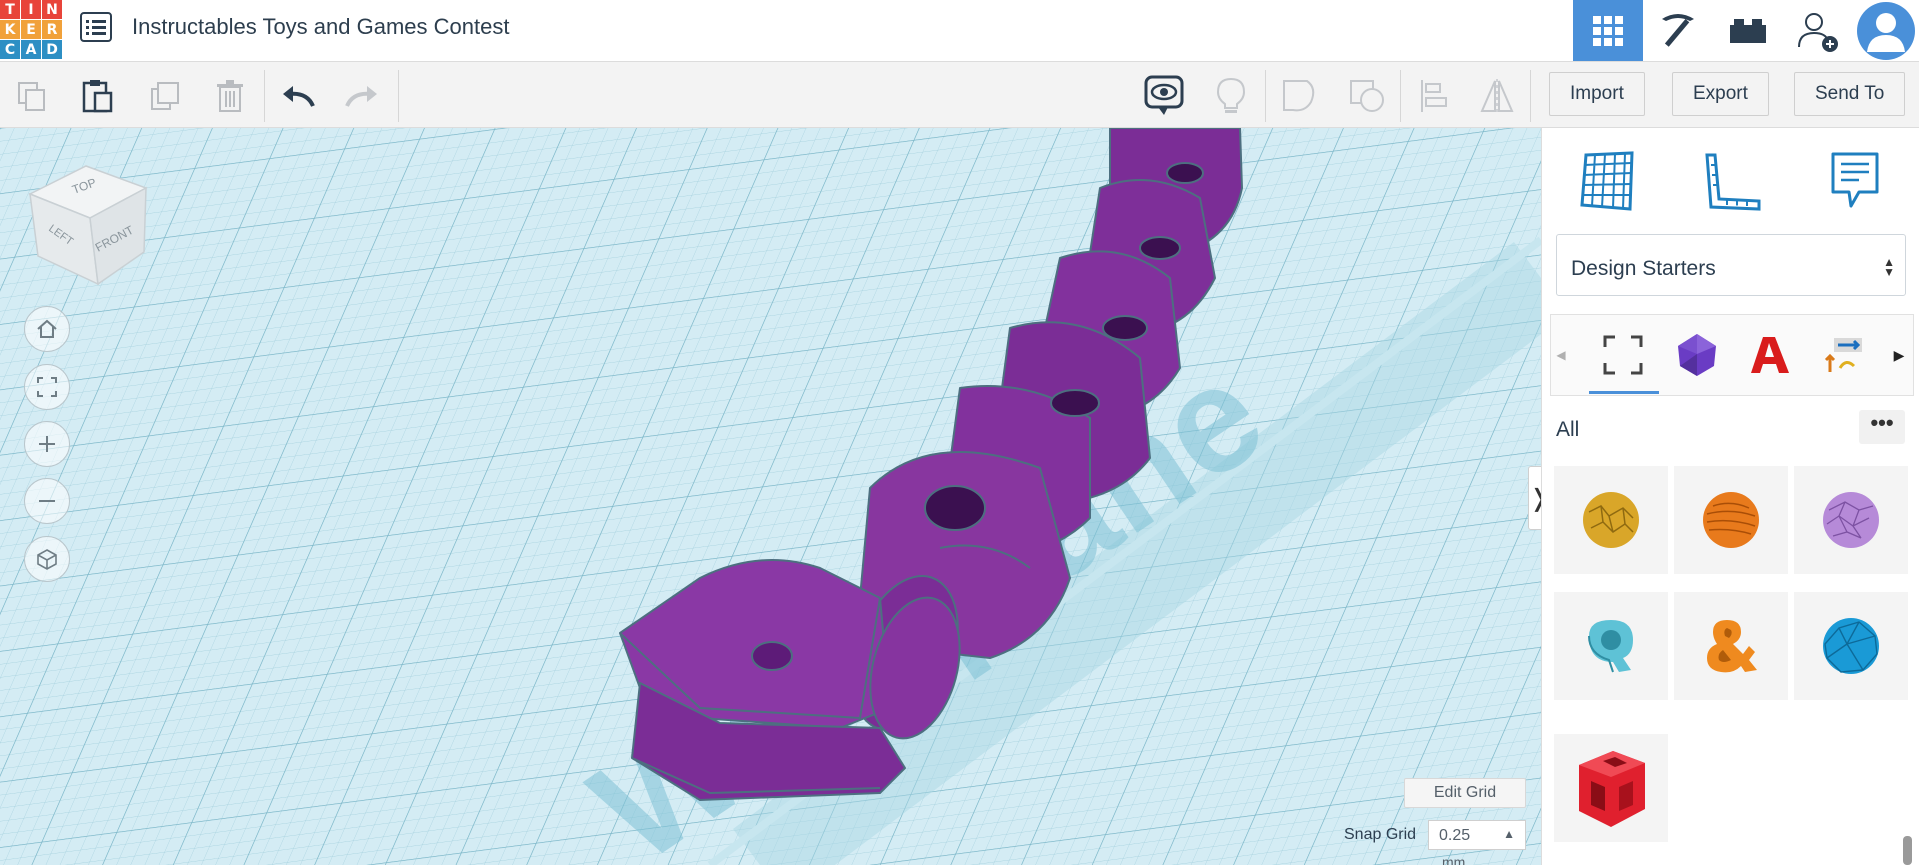  What do you see at coordinates (1731, 265) in the screenshot?
I see `shape-library-select: Design Starters ▲ ▼` at bounding box center [1731, 265].